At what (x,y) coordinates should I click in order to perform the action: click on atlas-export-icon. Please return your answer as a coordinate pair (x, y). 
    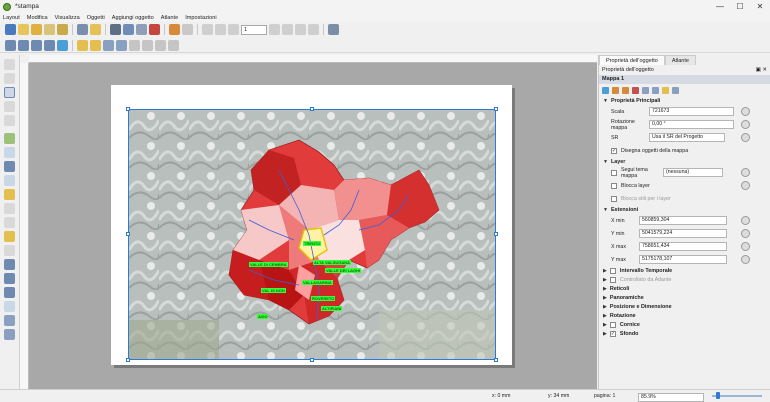
    Looking at the image, I should click on (313, 29).